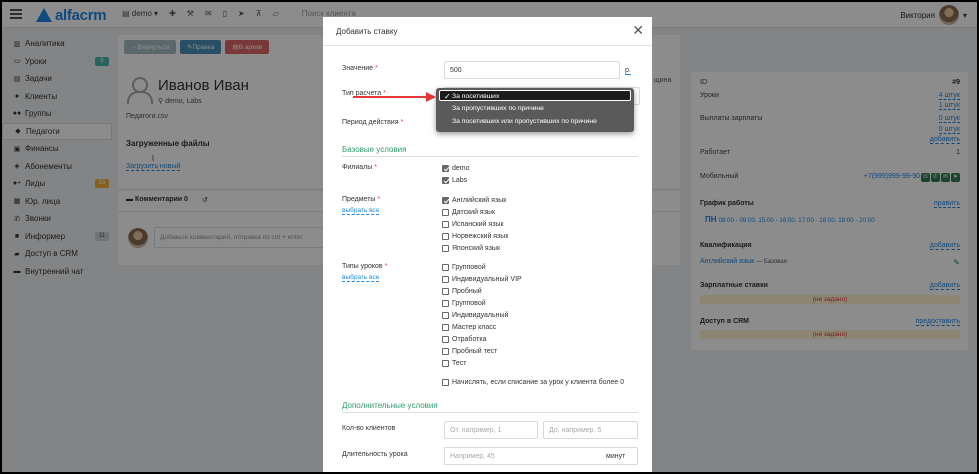 Image resolution: width=979 pixels, height=474 pixels. I want to click on lesson-types-label: Типы уроков *, so click(364, 266).